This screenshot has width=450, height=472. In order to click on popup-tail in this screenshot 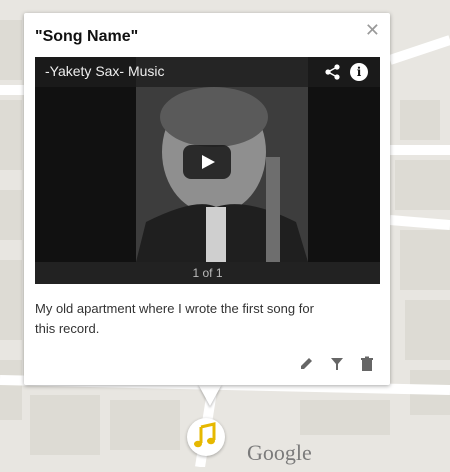, I will do `click(210, 395)`.